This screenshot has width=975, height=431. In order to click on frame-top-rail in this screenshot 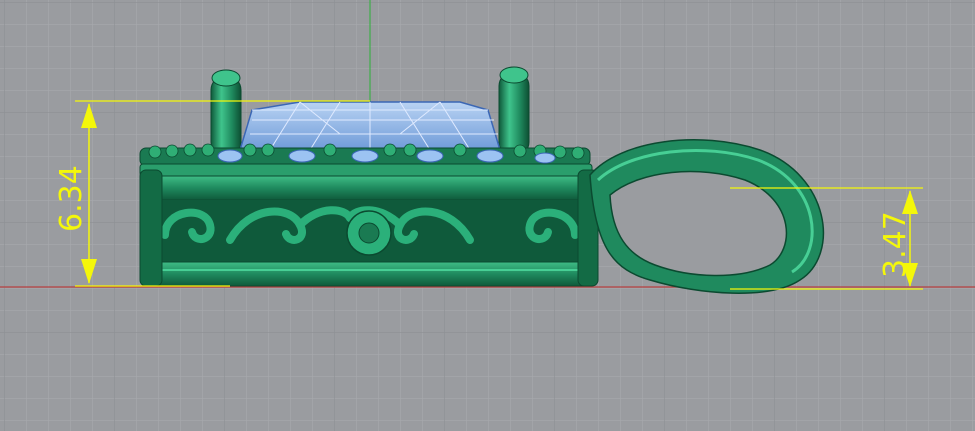, I will do `click(366, 182)`.